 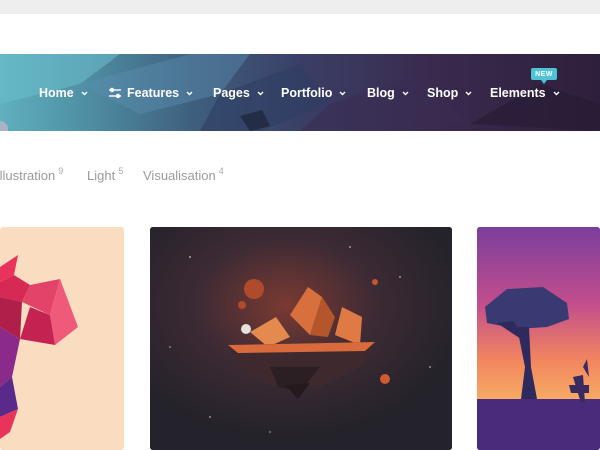 I want to click on nav-item-features: Features, so click(x=150, y=93).